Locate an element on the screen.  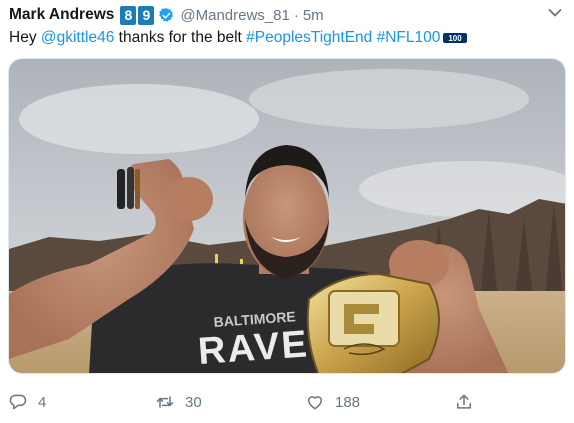
wristbands is located at coordinates (128, 188).